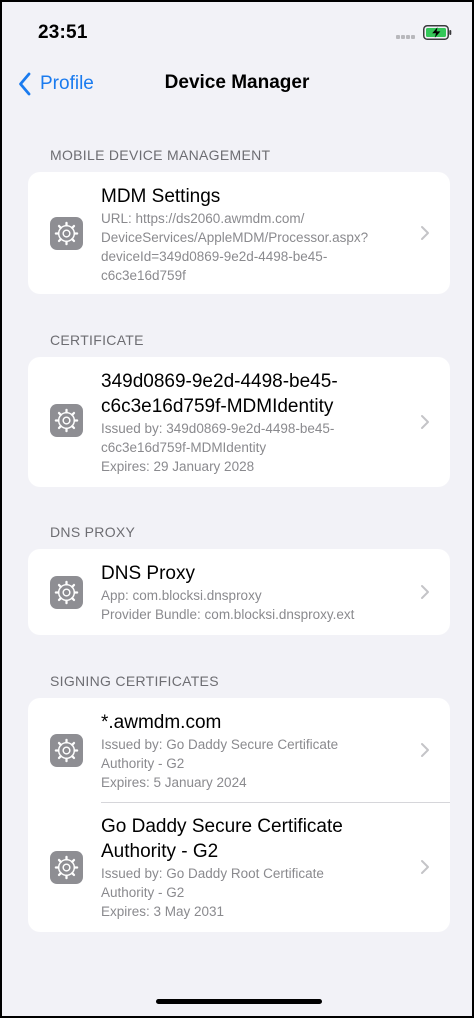 The image size is (474, 1018). Describe the element at coordinates (235, 237) in the screenshot. I see `row-subtitle: DeviceServices/AppleMDM/Processor.aspx?` at that location.